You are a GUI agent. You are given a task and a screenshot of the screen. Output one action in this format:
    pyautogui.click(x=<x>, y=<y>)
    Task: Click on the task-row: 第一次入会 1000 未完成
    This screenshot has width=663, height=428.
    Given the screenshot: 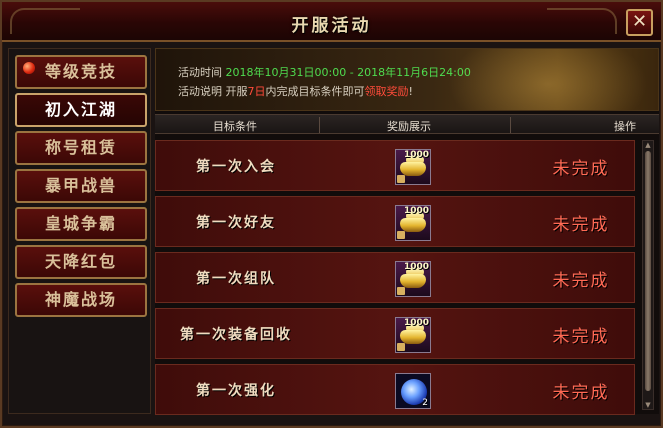 What is the action you would take?
    pyautogui.click(x=395, y=165)
    